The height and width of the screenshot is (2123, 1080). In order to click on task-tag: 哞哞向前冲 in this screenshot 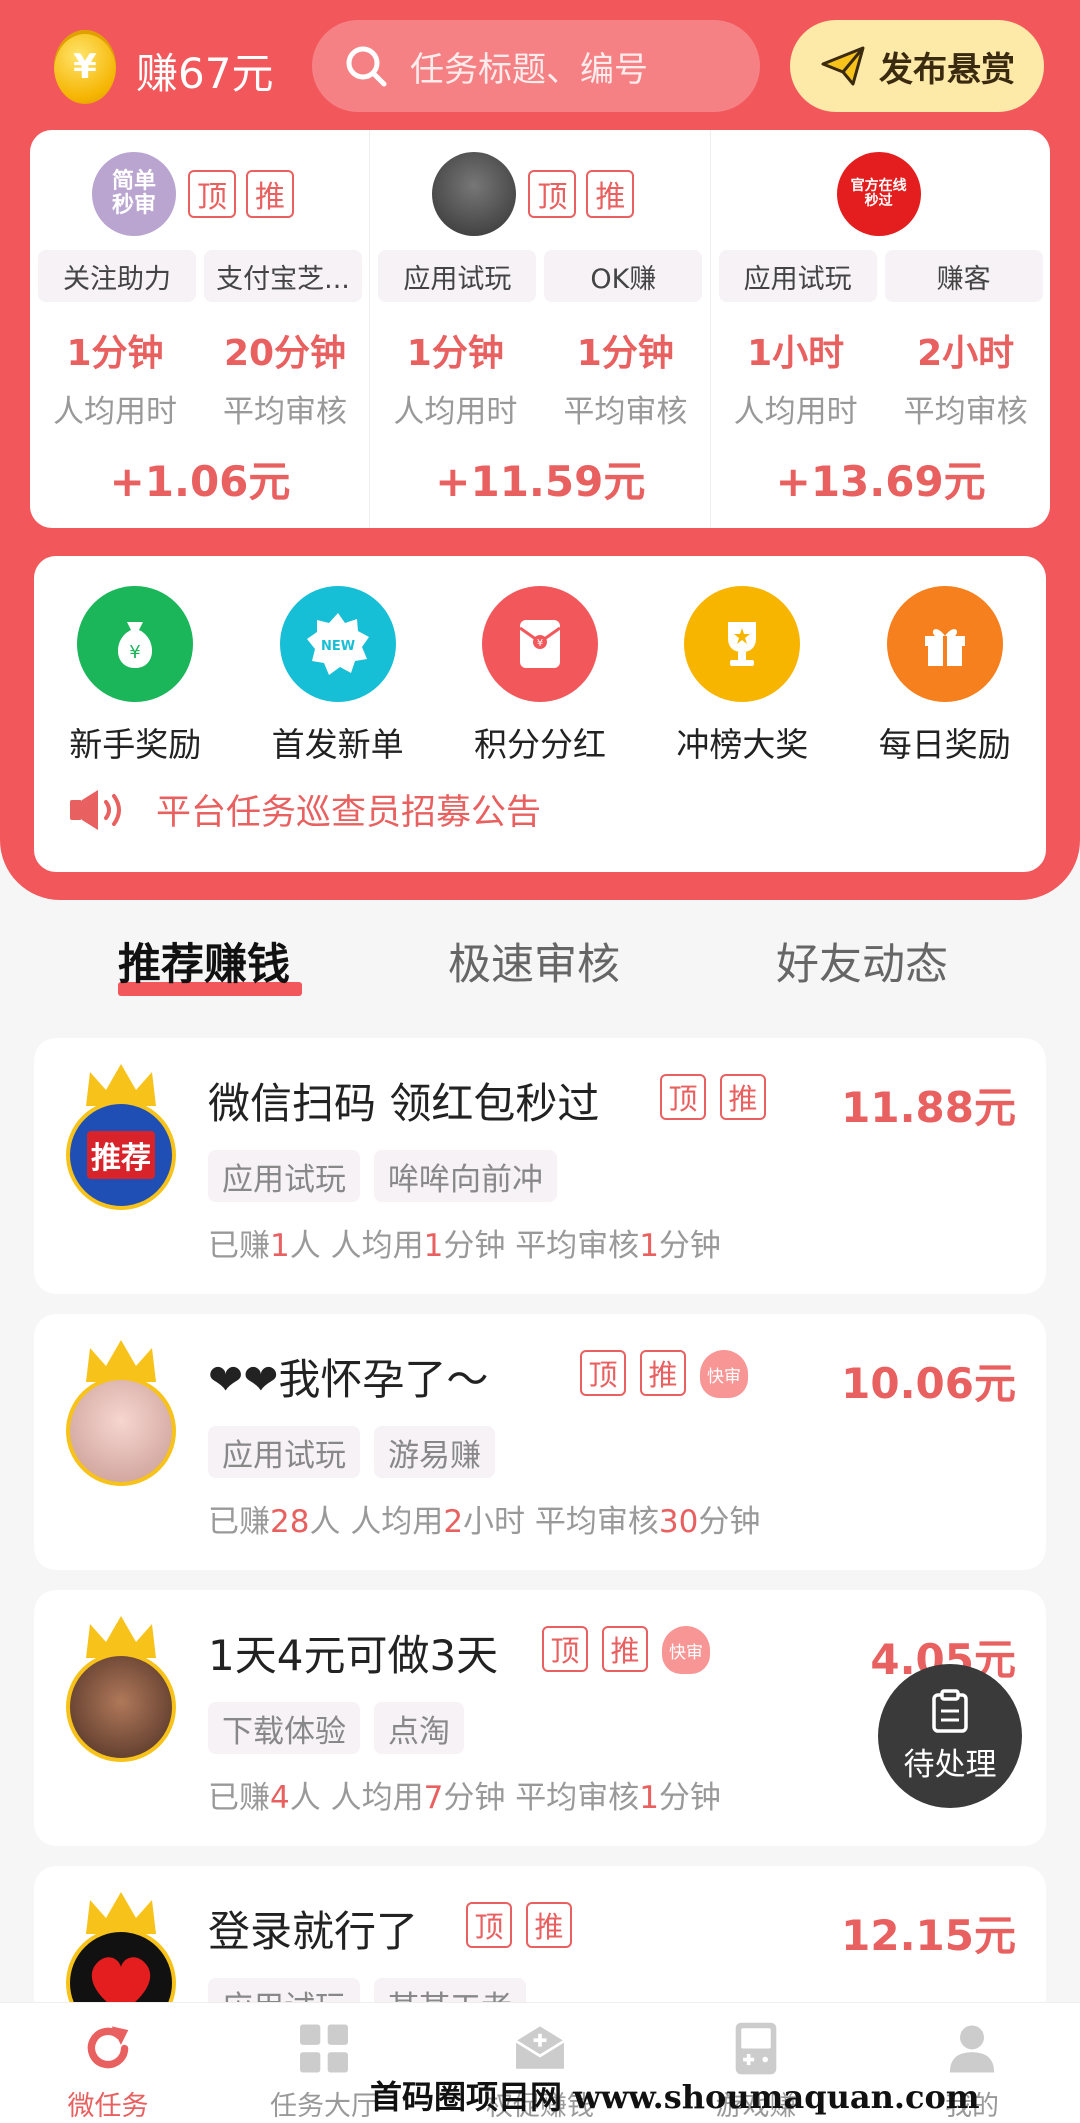, I will do `click(465, 1176)`.